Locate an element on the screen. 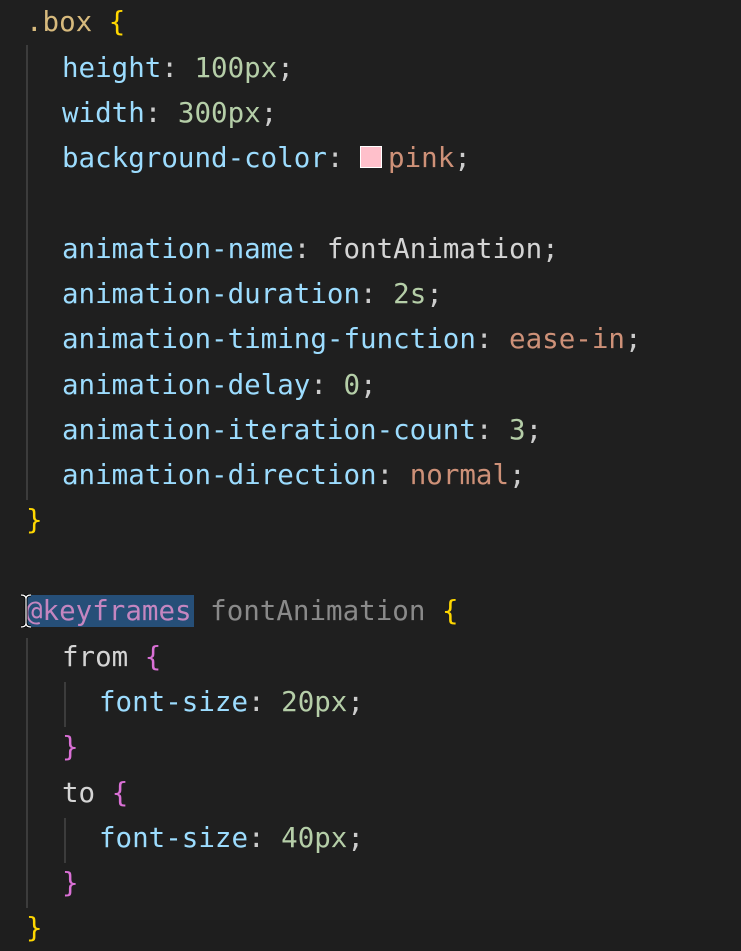  css-property: animation-direction is located at coordinates (219, 475).